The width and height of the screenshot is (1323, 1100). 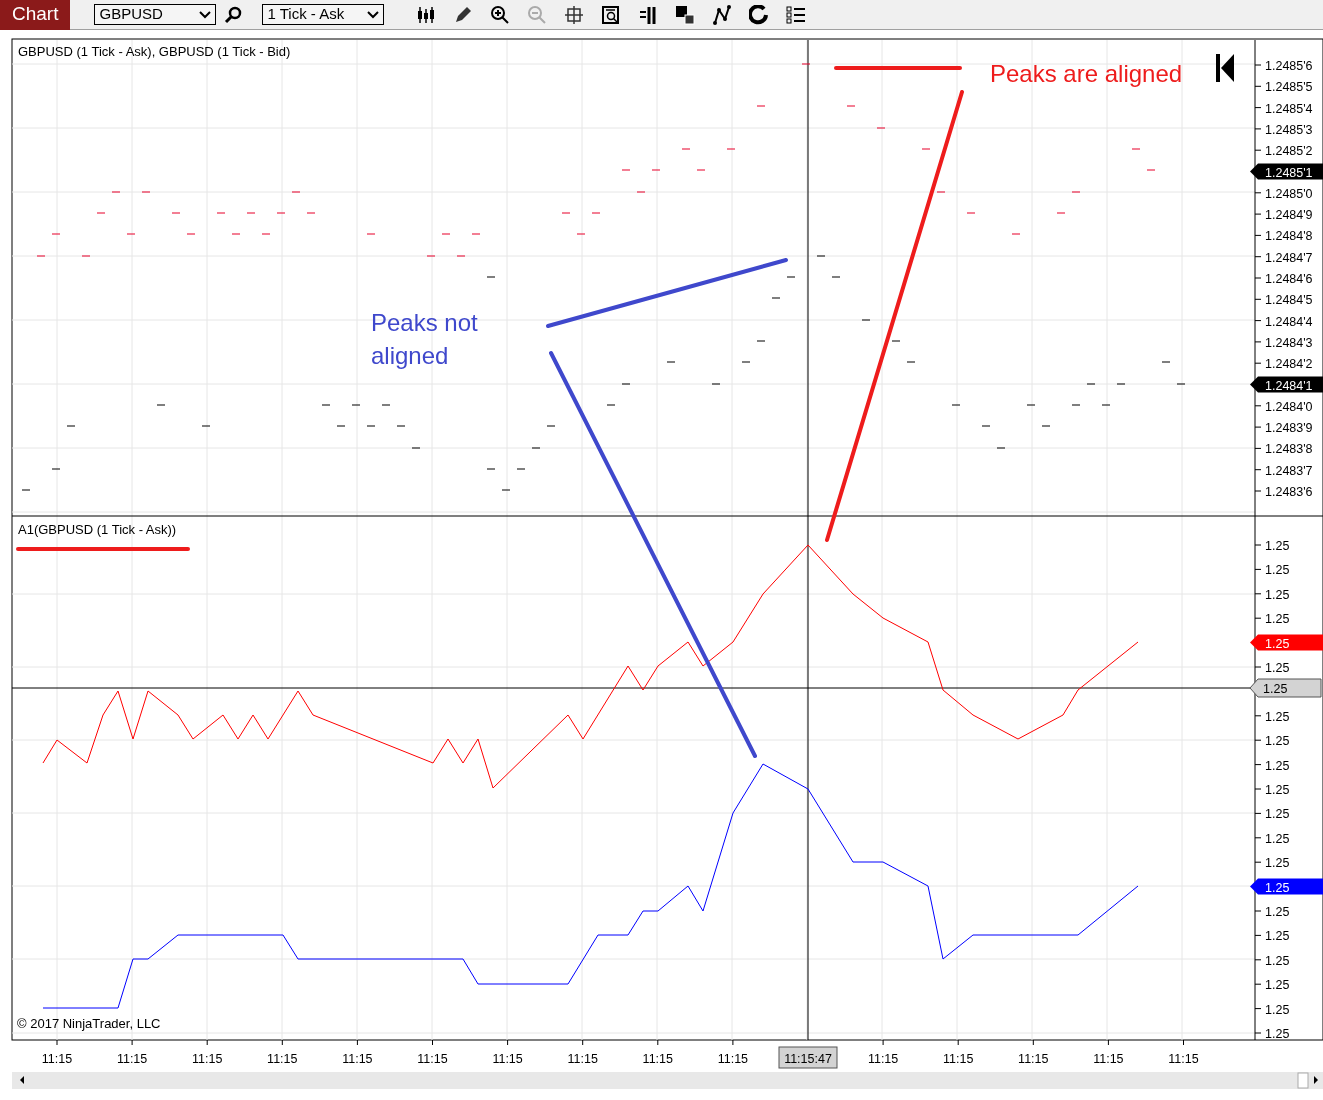 What do you see at coordinates (1289, 321) in the screenshot?
I see `price-label: 1.2484'4` at bounding box center [1289, 321].